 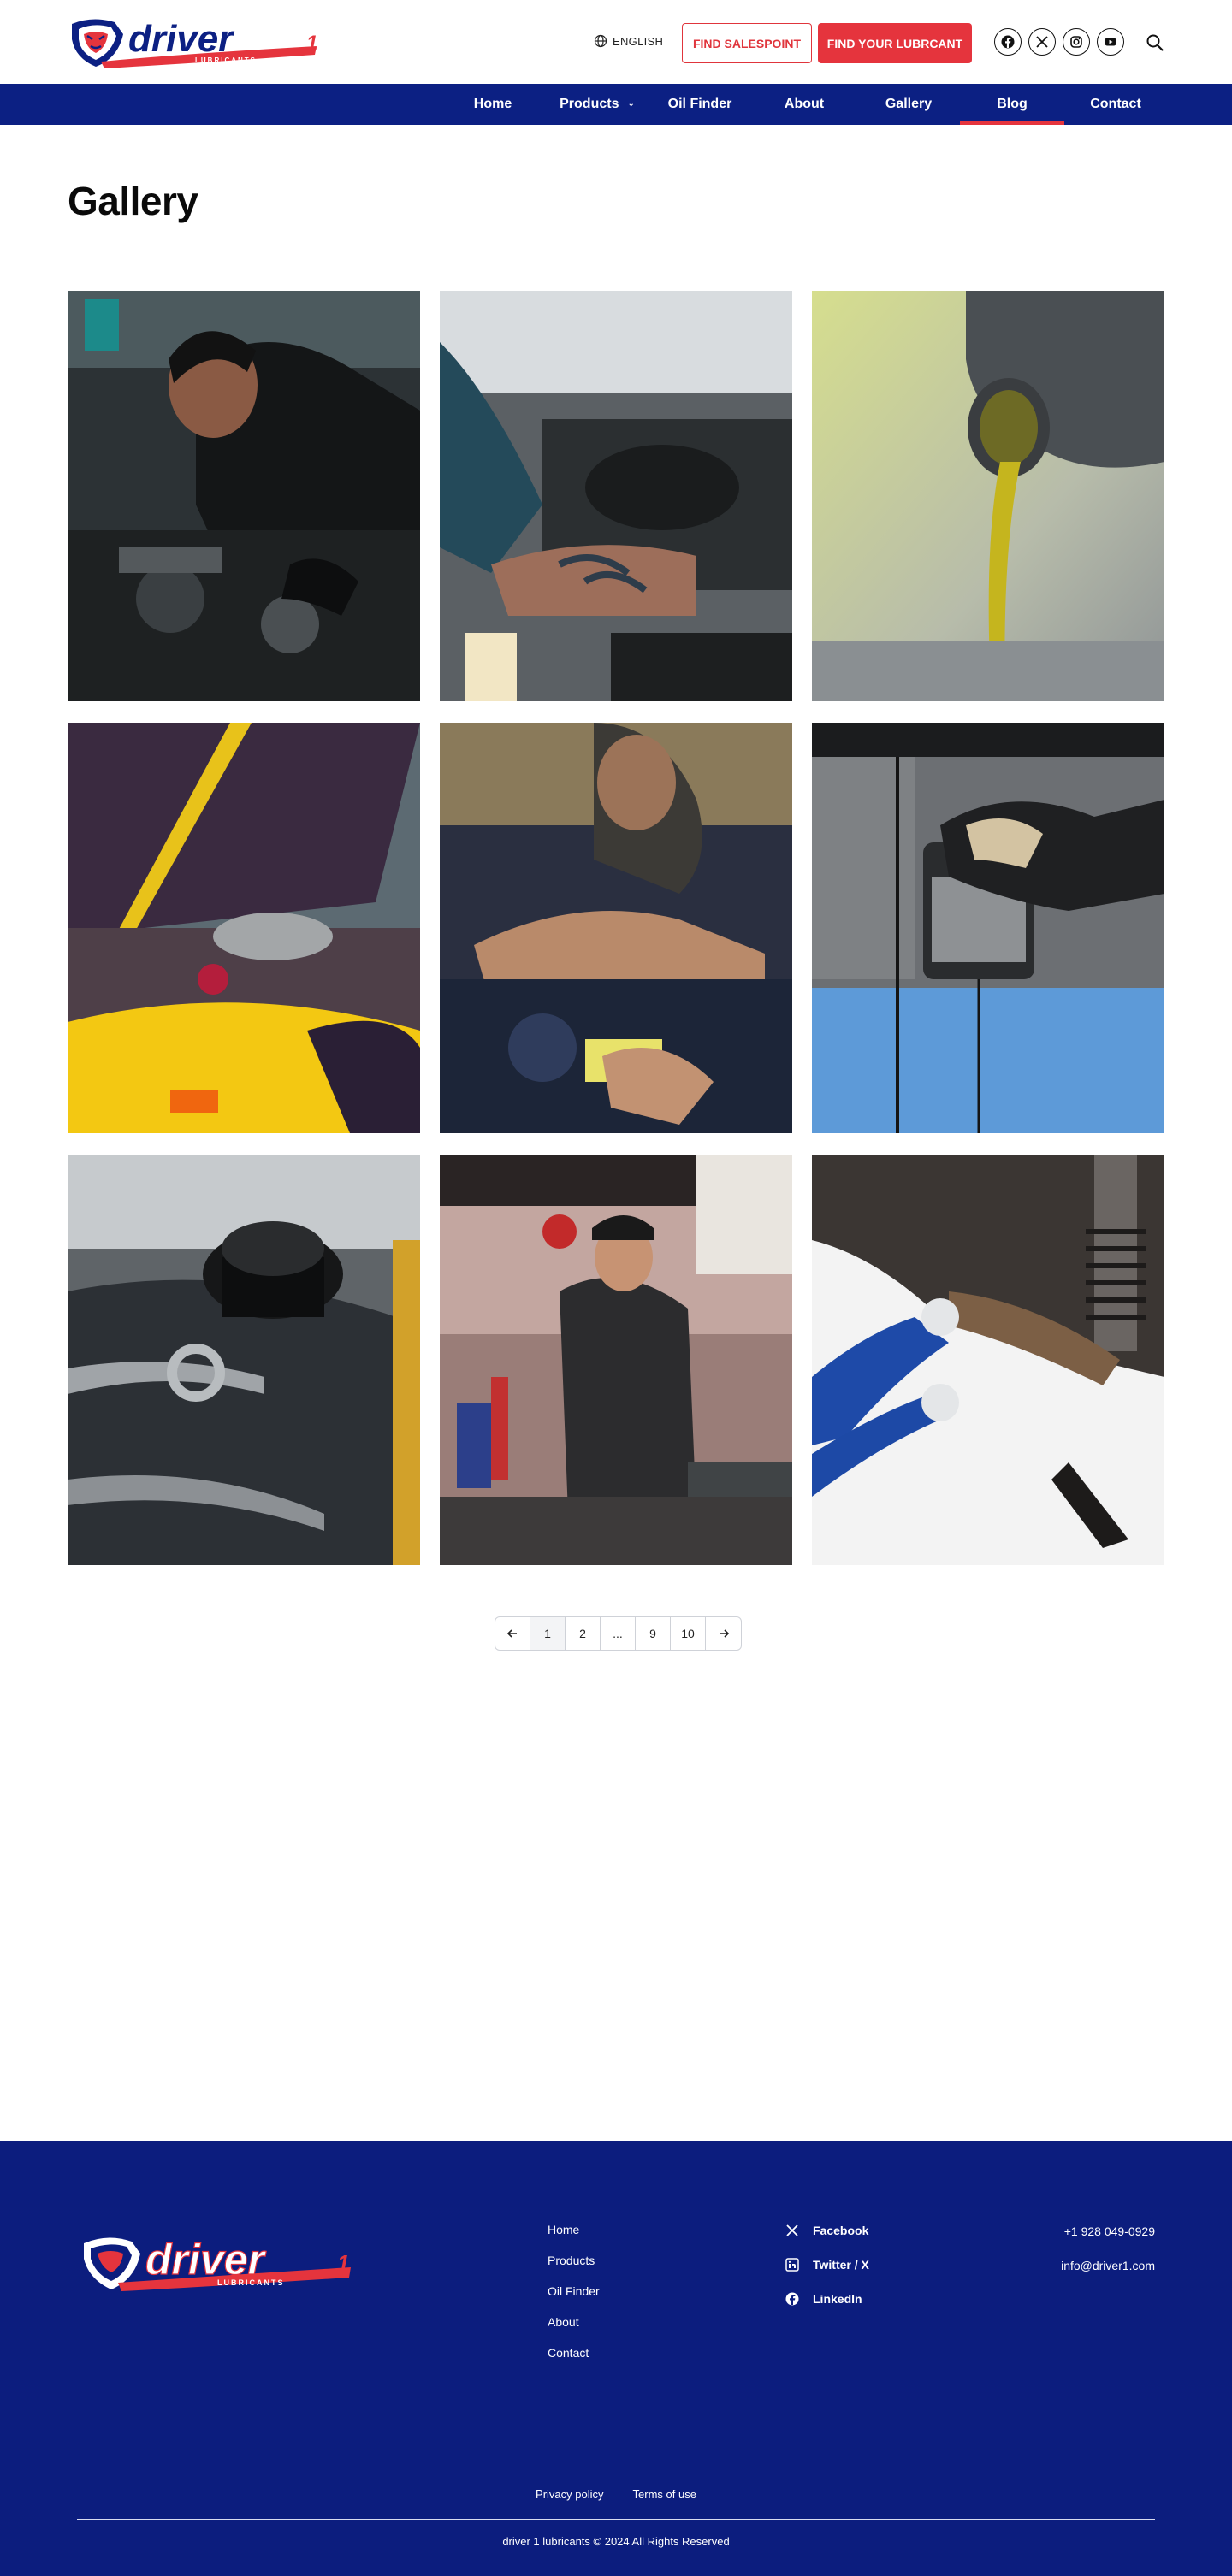 I want to click on globe-icon, so click(x=600, y=41).